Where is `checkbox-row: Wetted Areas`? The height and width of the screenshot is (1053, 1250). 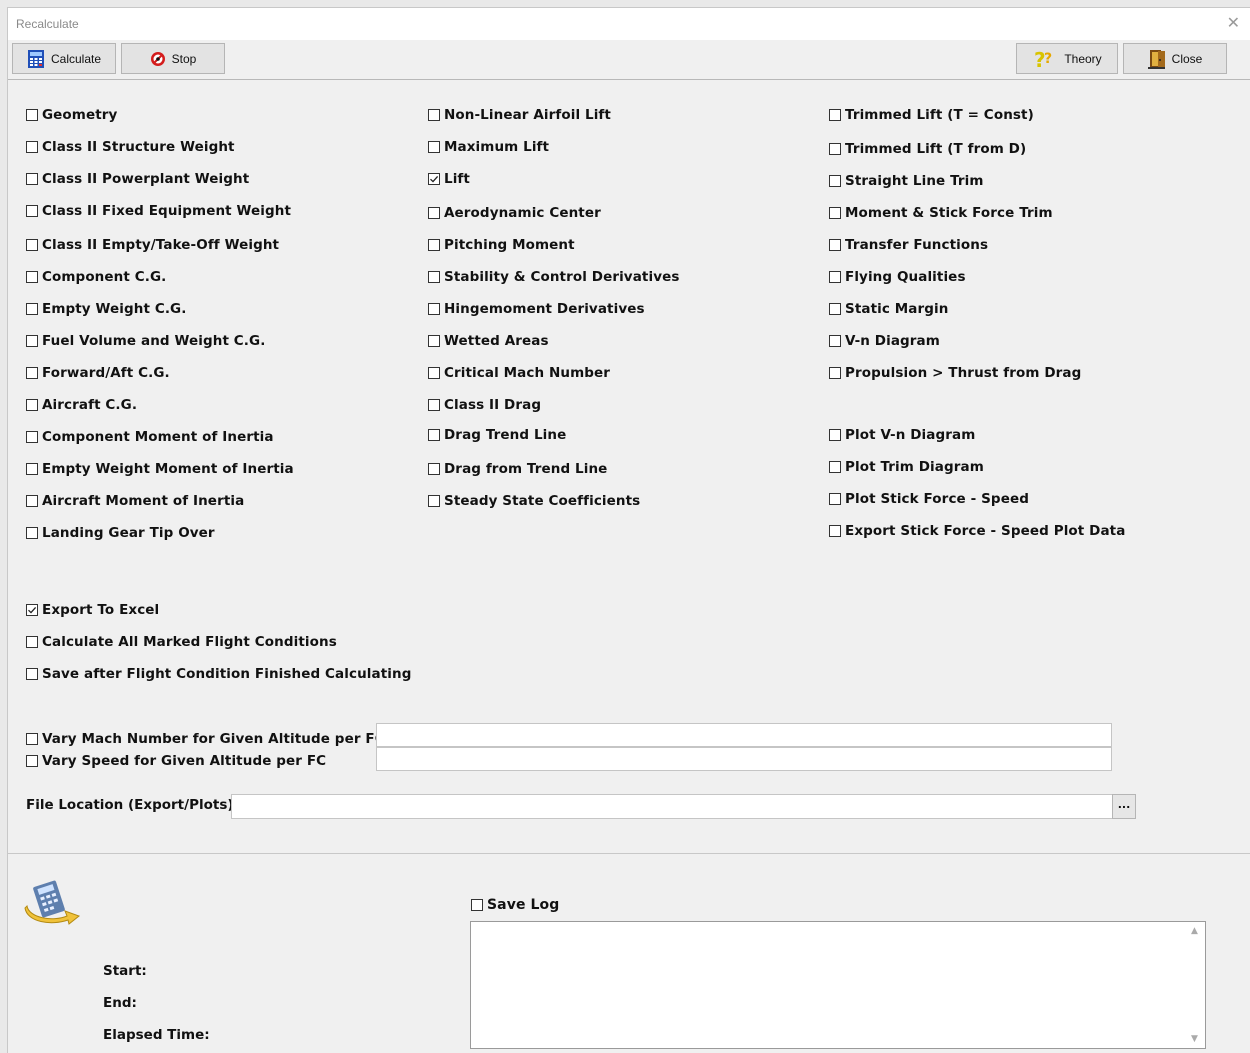
checkbox-row: Wetted Areas is located at coordinates (488, 341).